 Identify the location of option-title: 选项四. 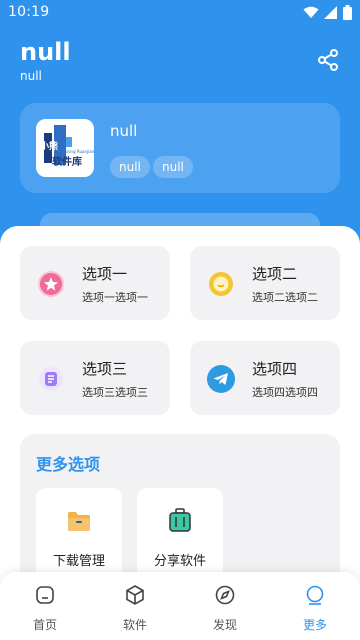
(275, 369).